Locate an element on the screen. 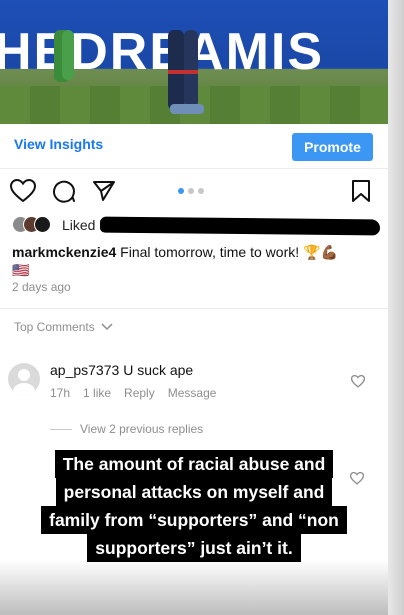 Image resolution: width=404 pixels, height=615 pixels. liker-avatar is located at coordinates (42, 224).